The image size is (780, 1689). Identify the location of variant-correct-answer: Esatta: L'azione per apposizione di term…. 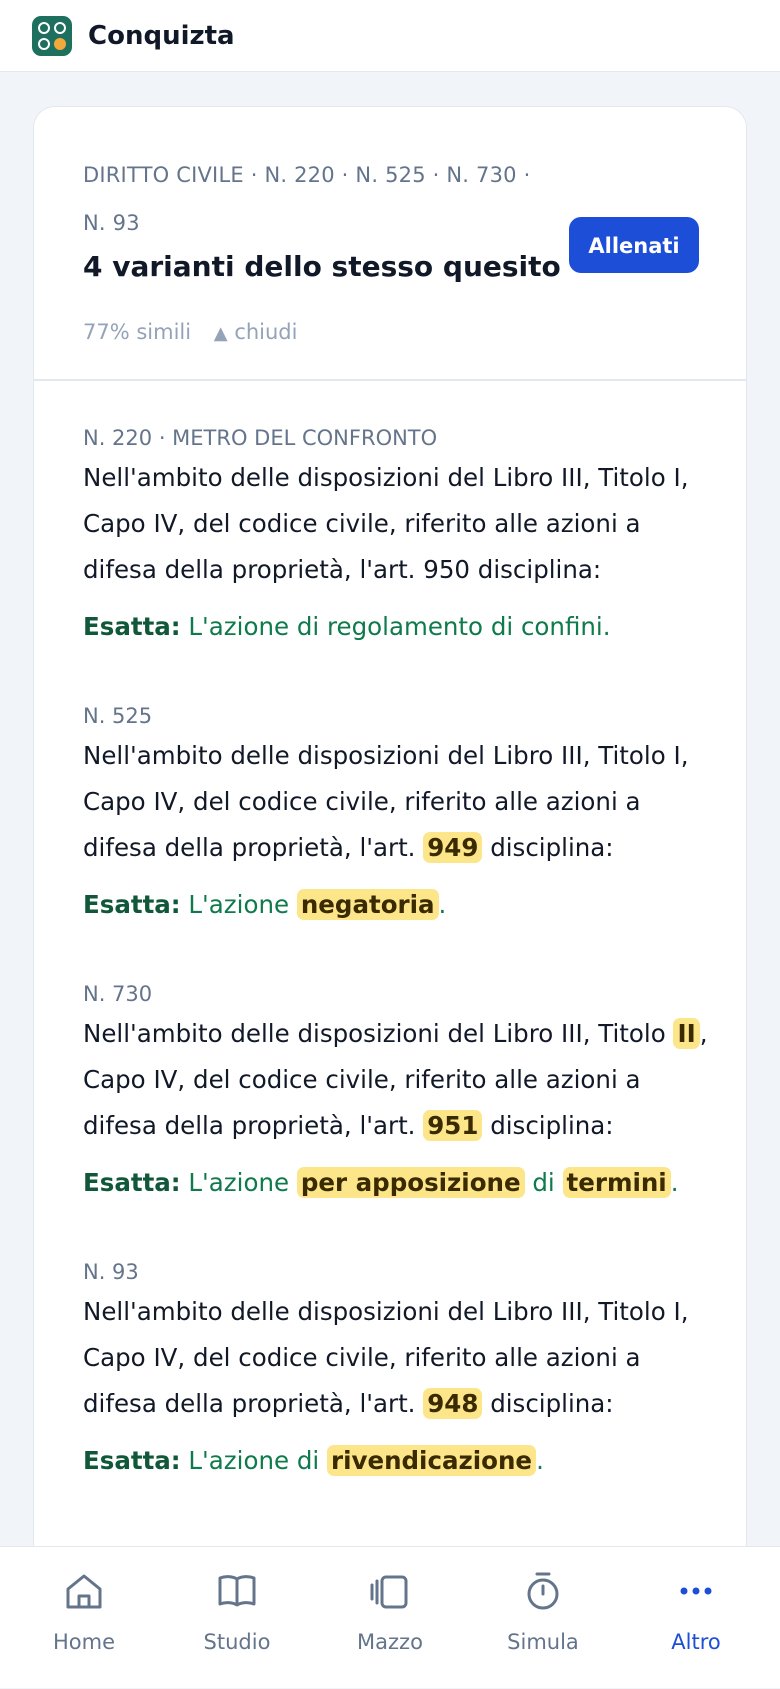
(398, 1183).